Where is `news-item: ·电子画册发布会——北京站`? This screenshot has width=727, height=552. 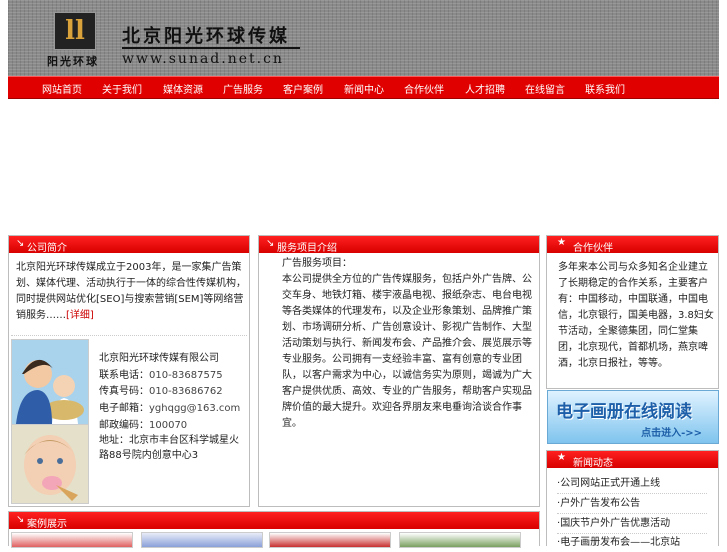 news-item: ·电子画册发布会——北京站 is located at coordinates (632, 542).